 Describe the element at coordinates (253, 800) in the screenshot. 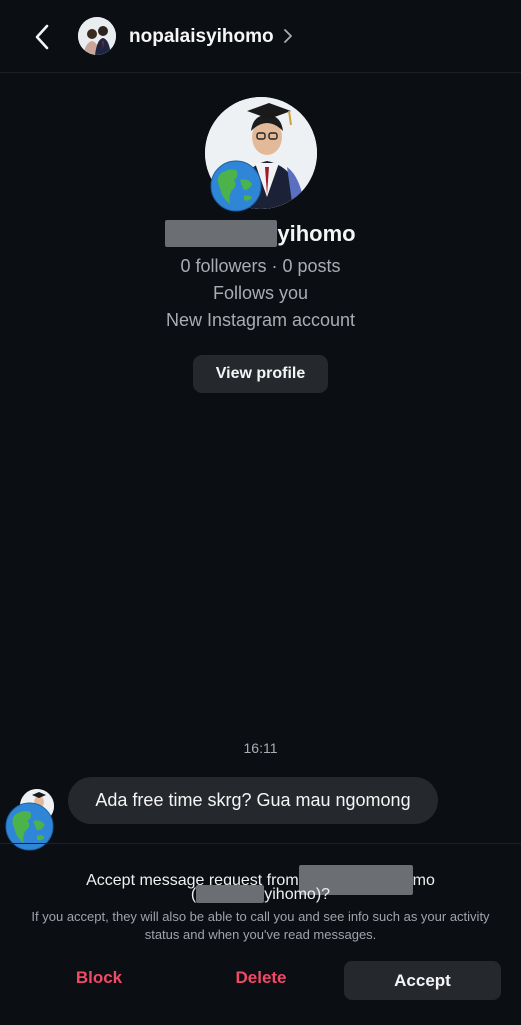

I see `message-bubble: Ada free time skrg? Gua mau ngomong` at that location.